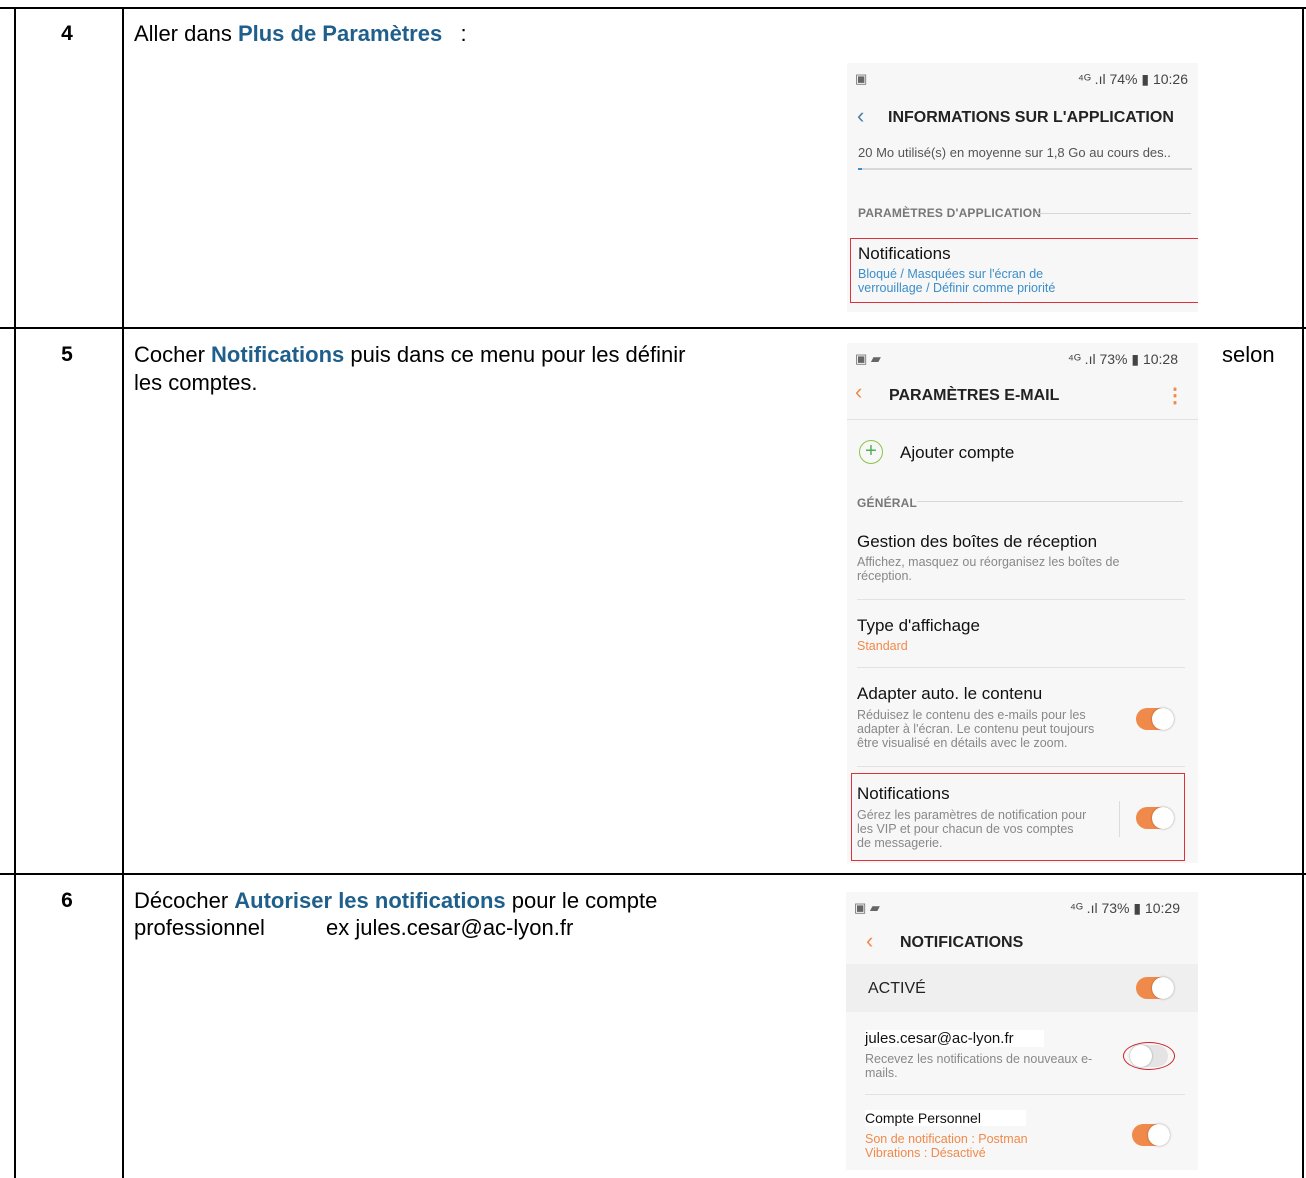 The width and height of the screenshot is (1306, 1178). I want to click on toggle-separator, so click(1119, 819).